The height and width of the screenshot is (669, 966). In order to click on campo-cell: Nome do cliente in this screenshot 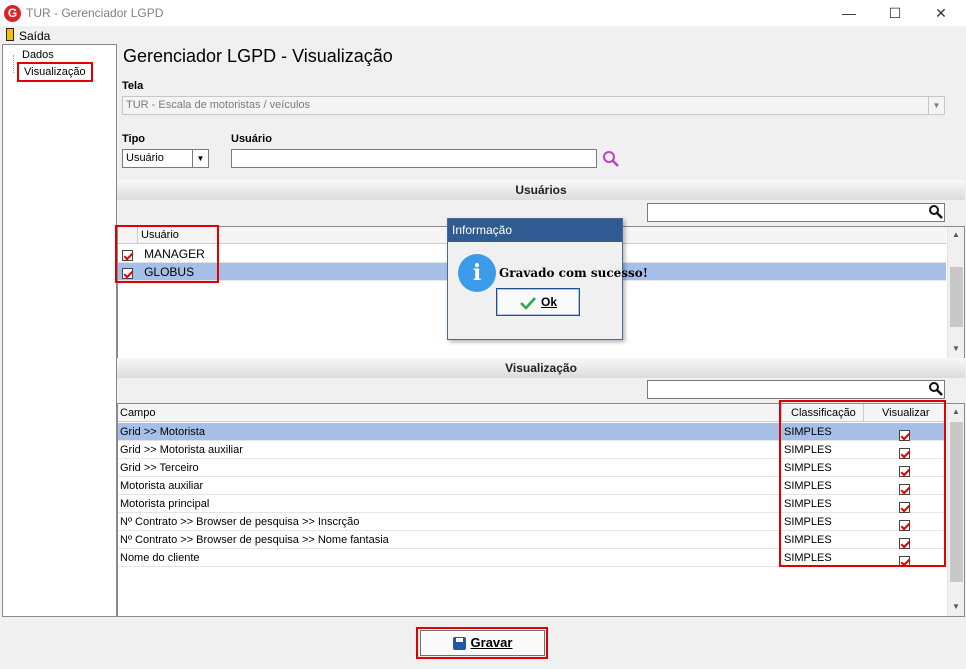, I will do `click(160, 558)`.